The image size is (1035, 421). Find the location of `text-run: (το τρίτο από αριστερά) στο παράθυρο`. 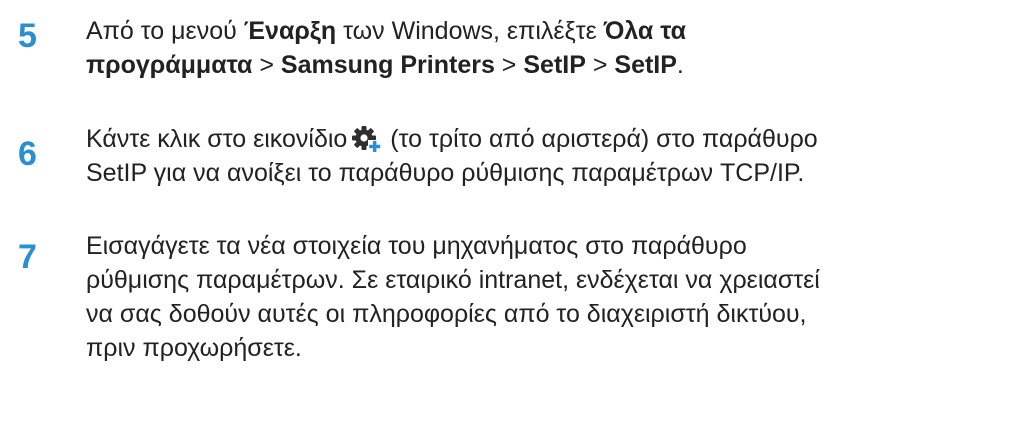

text-run: (το τρίτο από αριστερά) στο παράθυρο is located at coordinates (600, 139).